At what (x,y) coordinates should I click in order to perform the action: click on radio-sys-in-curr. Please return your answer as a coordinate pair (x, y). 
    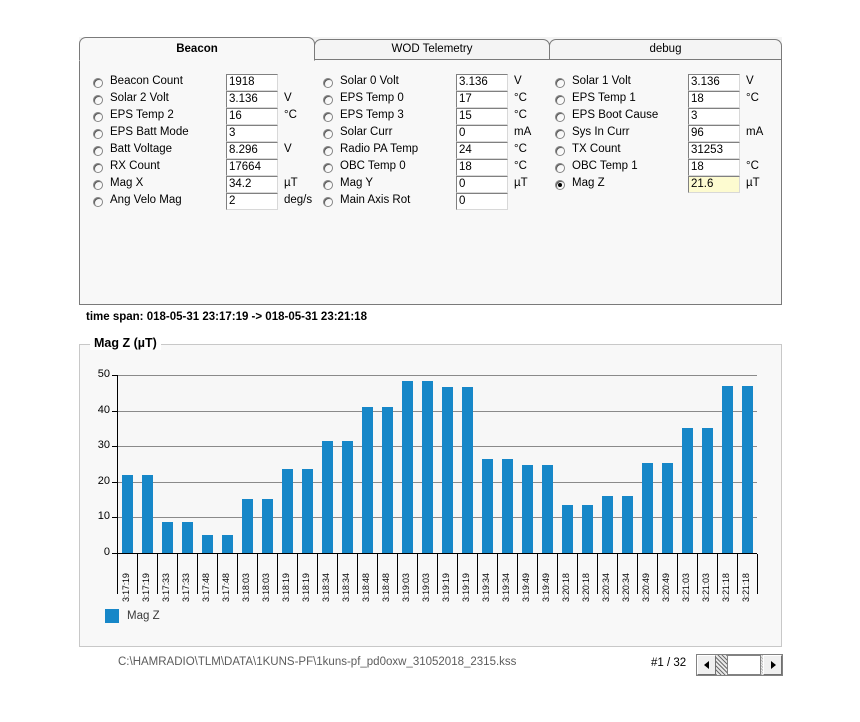
    Looking at the image, I should click on (560, 134).